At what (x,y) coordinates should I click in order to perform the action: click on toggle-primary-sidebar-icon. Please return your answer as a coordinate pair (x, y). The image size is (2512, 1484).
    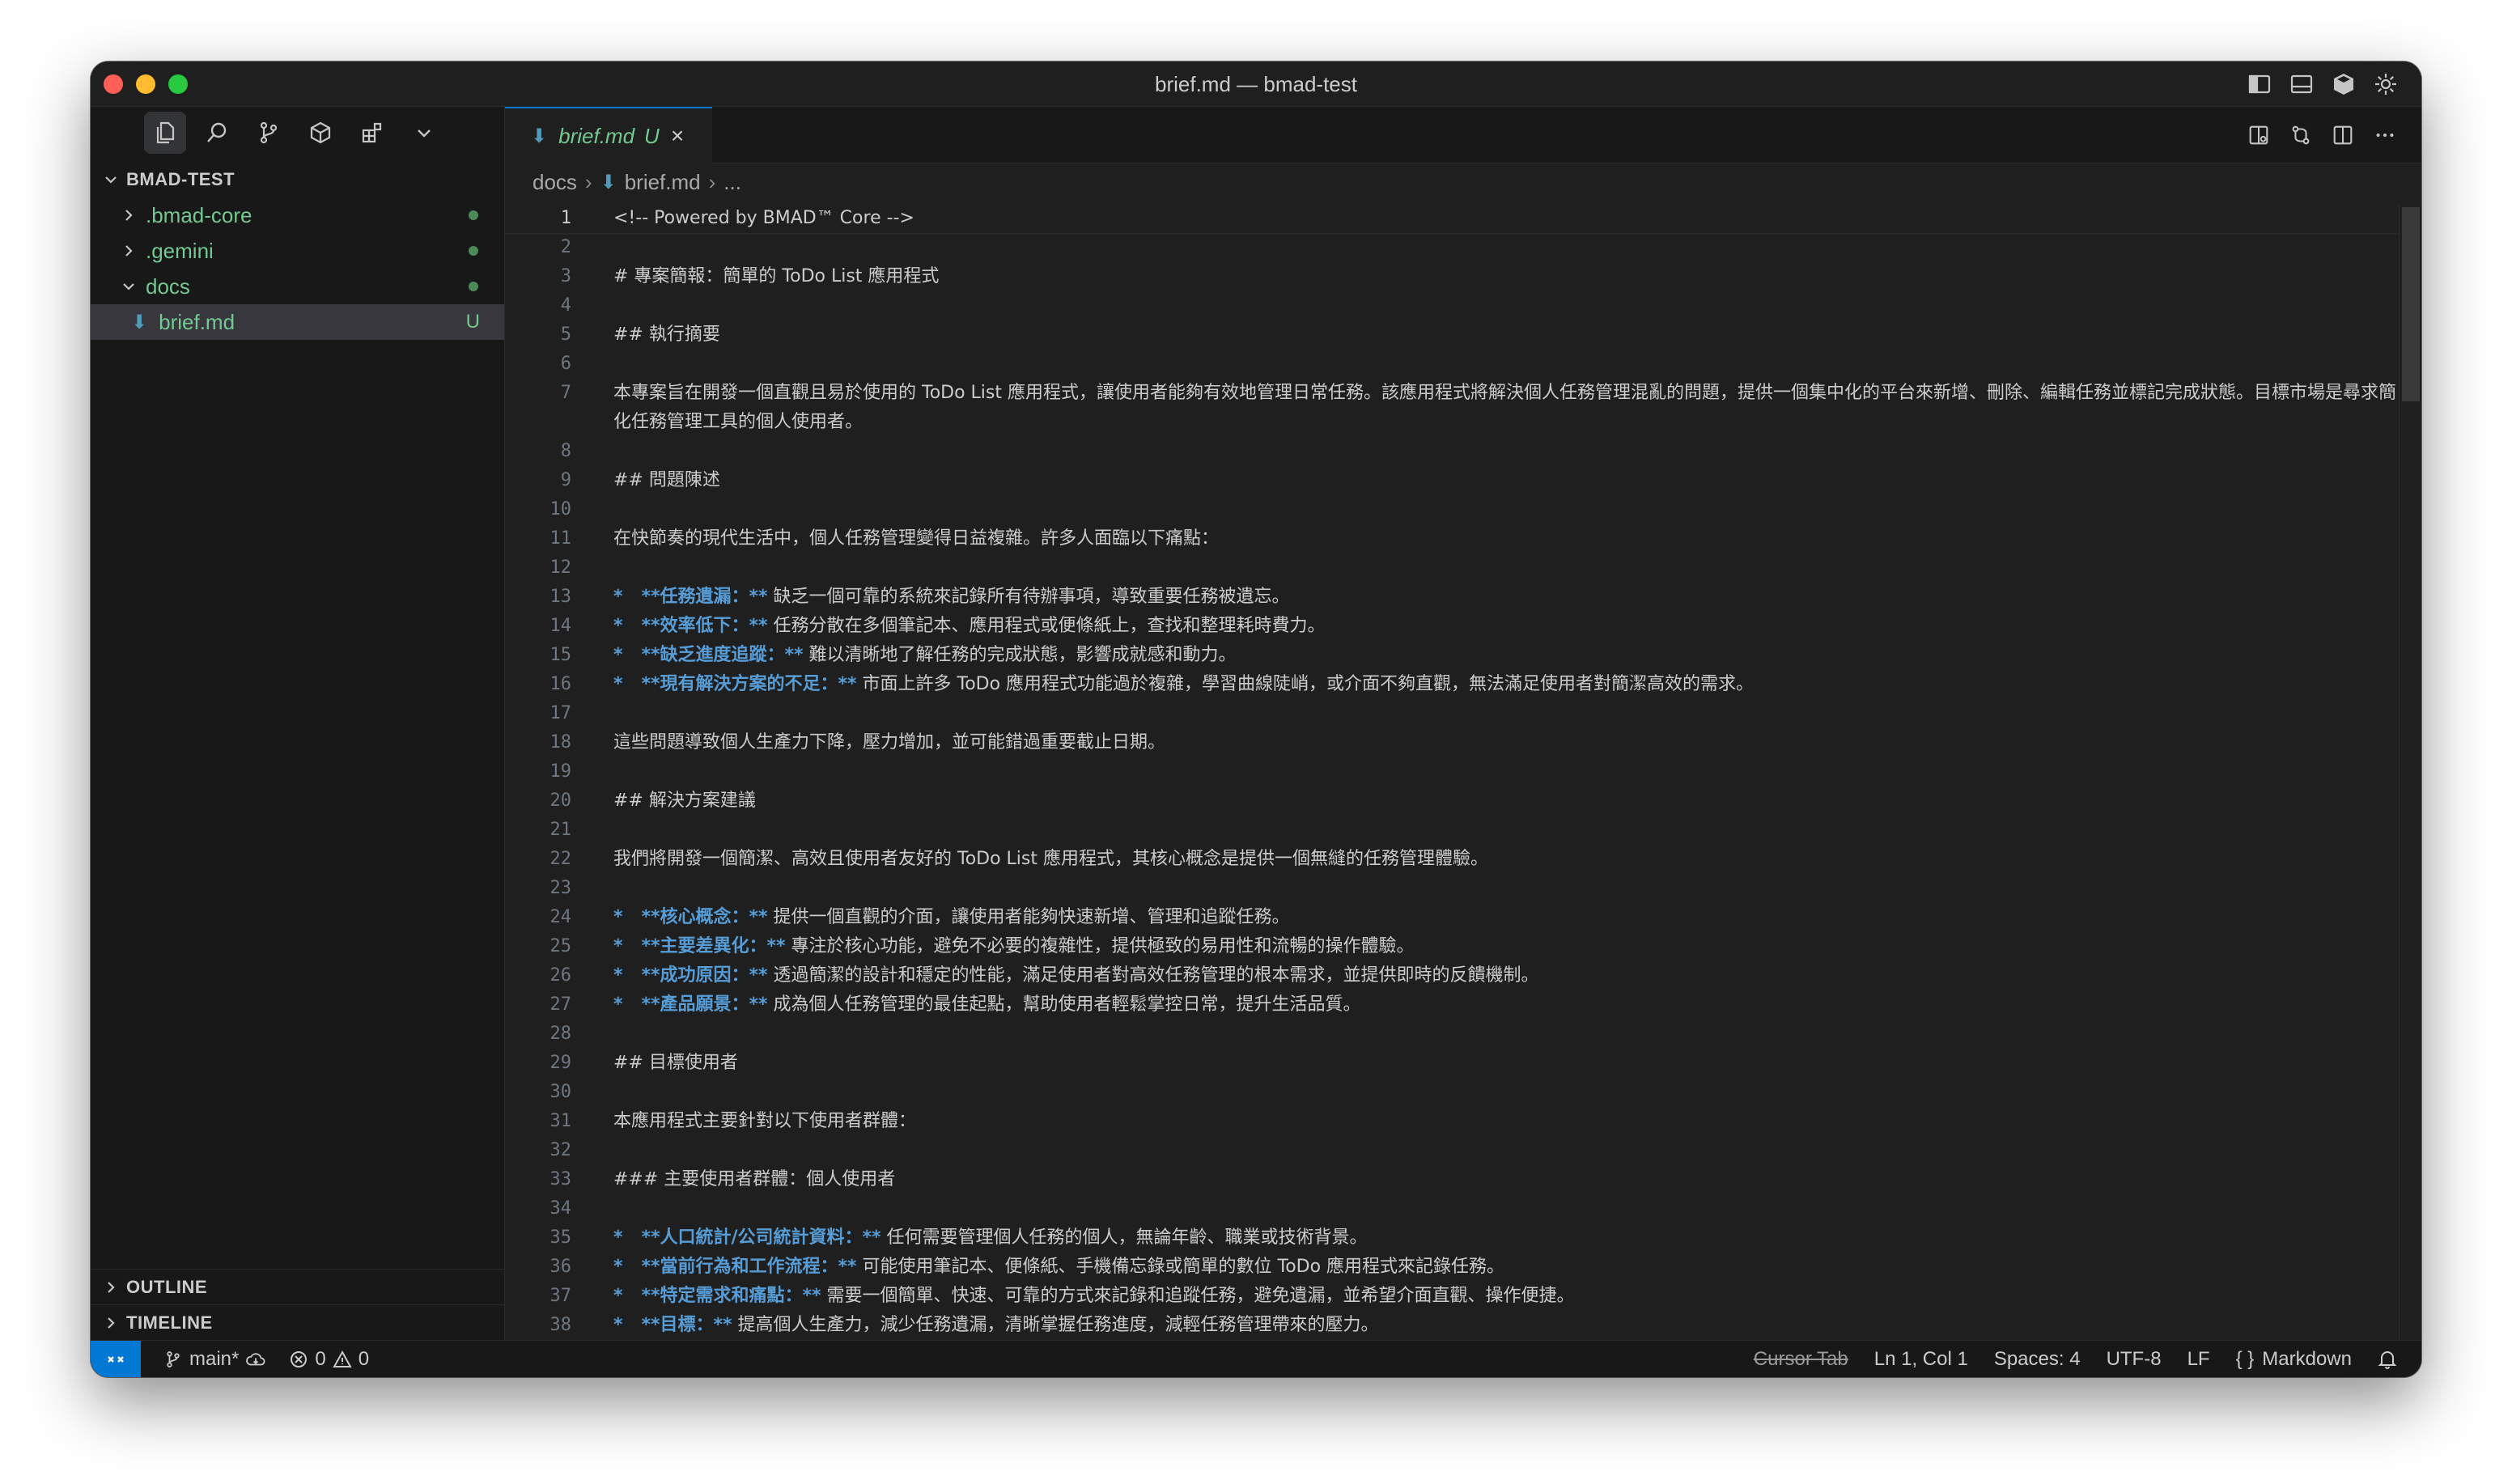
    Looking at the image, I should click on (2259, 84).